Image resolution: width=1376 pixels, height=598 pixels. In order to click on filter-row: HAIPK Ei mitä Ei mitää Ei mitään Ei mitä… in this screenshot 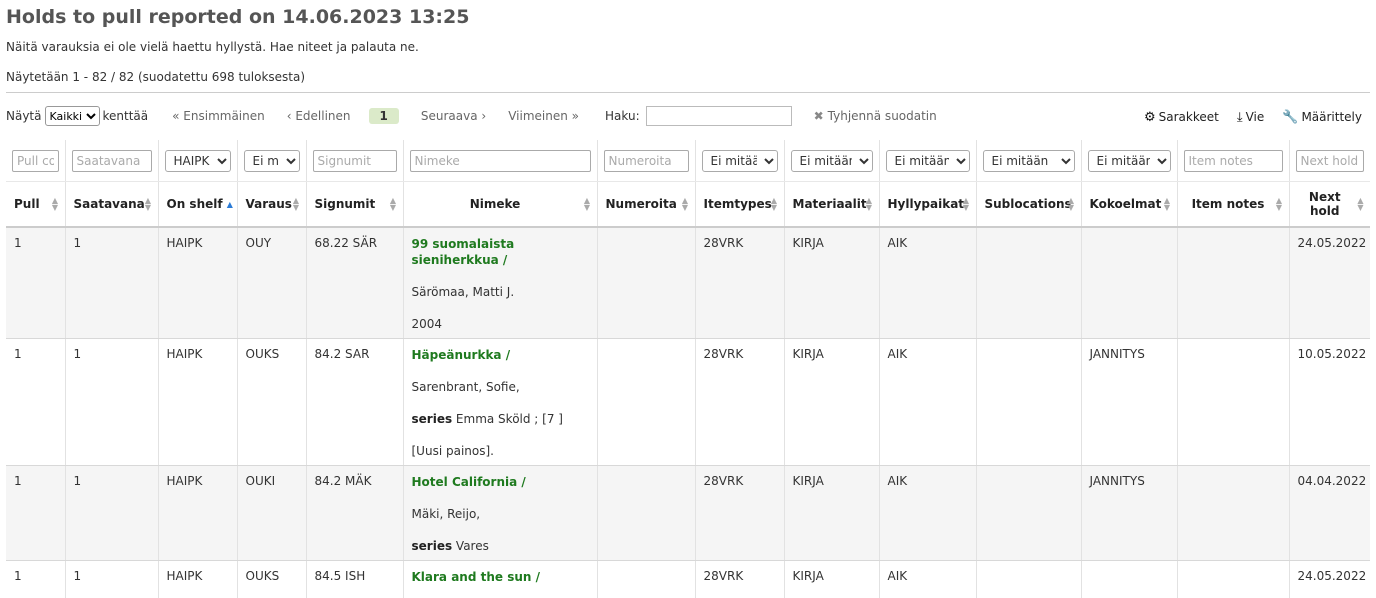, I will do `click(688, 161)`.